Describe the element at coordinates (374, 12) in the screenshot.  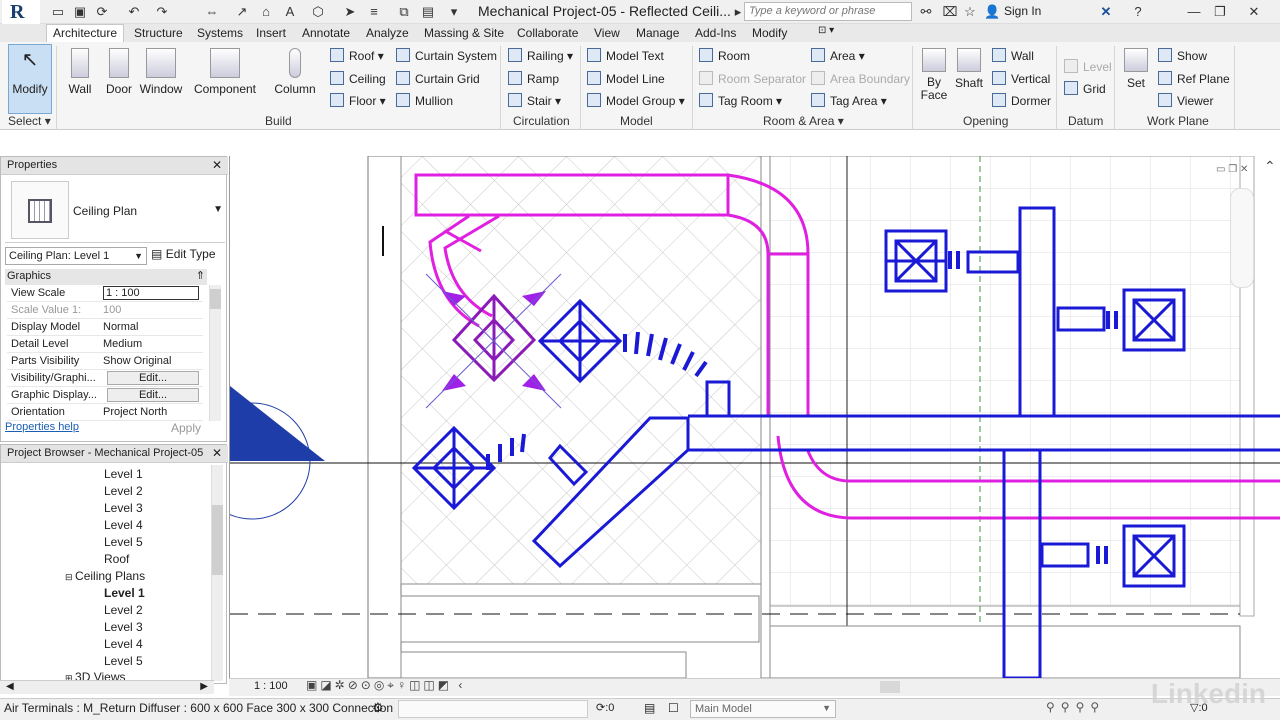
I see `thin-lines-icon: ≡` at that location.